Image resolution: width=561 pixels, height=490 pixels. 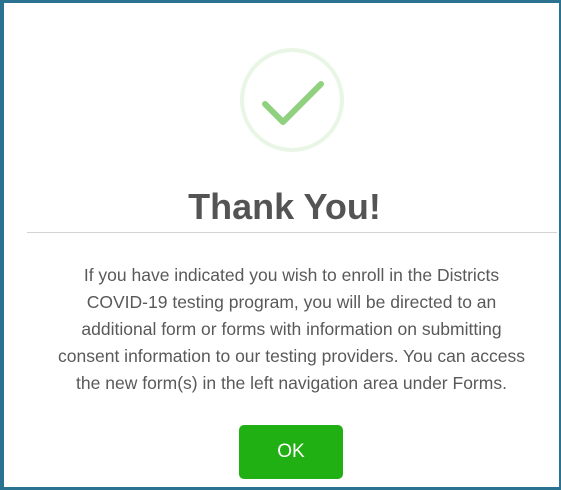 What do you see at coordinates (292, 232) in the screenshot?
I see `divider` at bounding box center [292, 232].